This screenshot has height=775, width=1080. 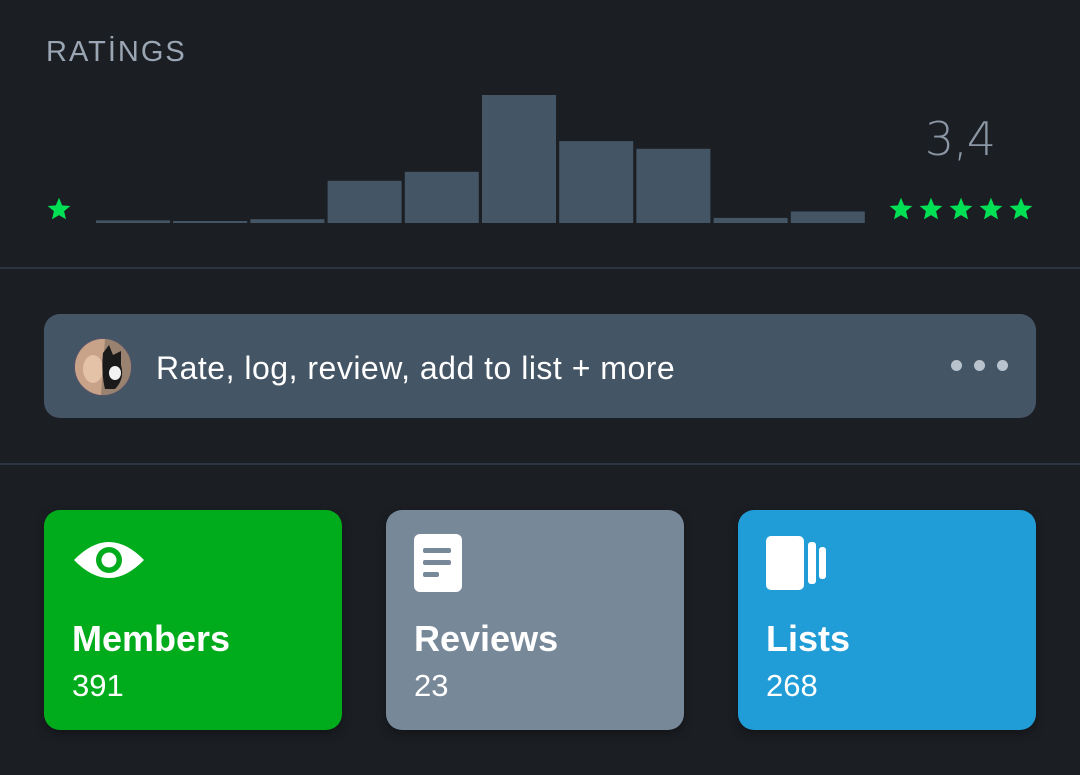 I want to click on five-stars, so click(x=961, y=209).